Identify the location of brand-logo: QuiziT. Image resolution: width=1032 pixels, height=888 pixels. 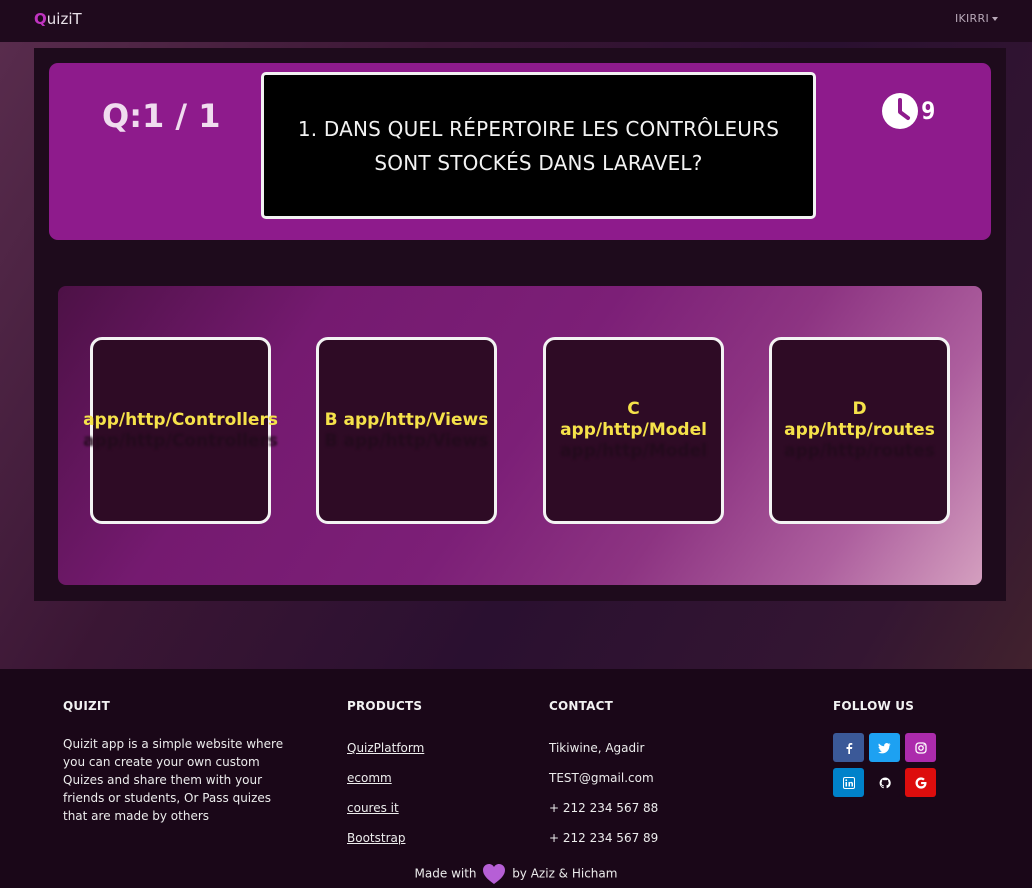
(58, 19).